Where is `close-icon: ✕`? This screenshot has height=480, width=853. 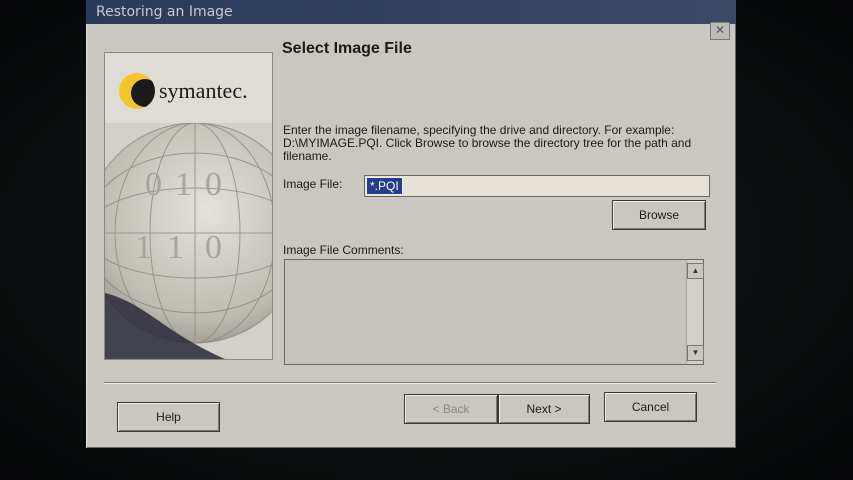 close-icon: ✕ is located at coordinates (720, 31).